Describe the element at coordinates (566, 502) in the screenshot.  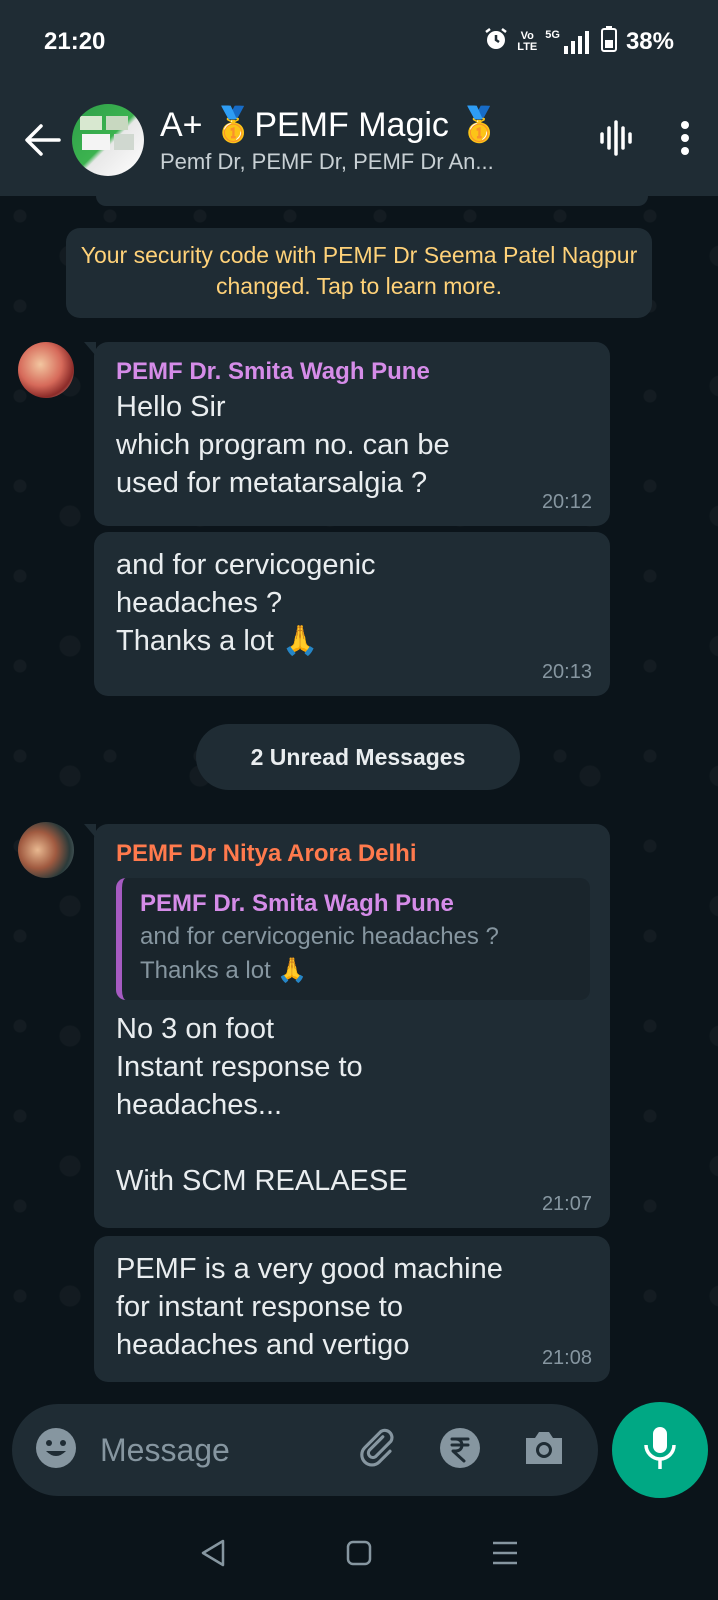
I see `message-time: 20:12` at that location.